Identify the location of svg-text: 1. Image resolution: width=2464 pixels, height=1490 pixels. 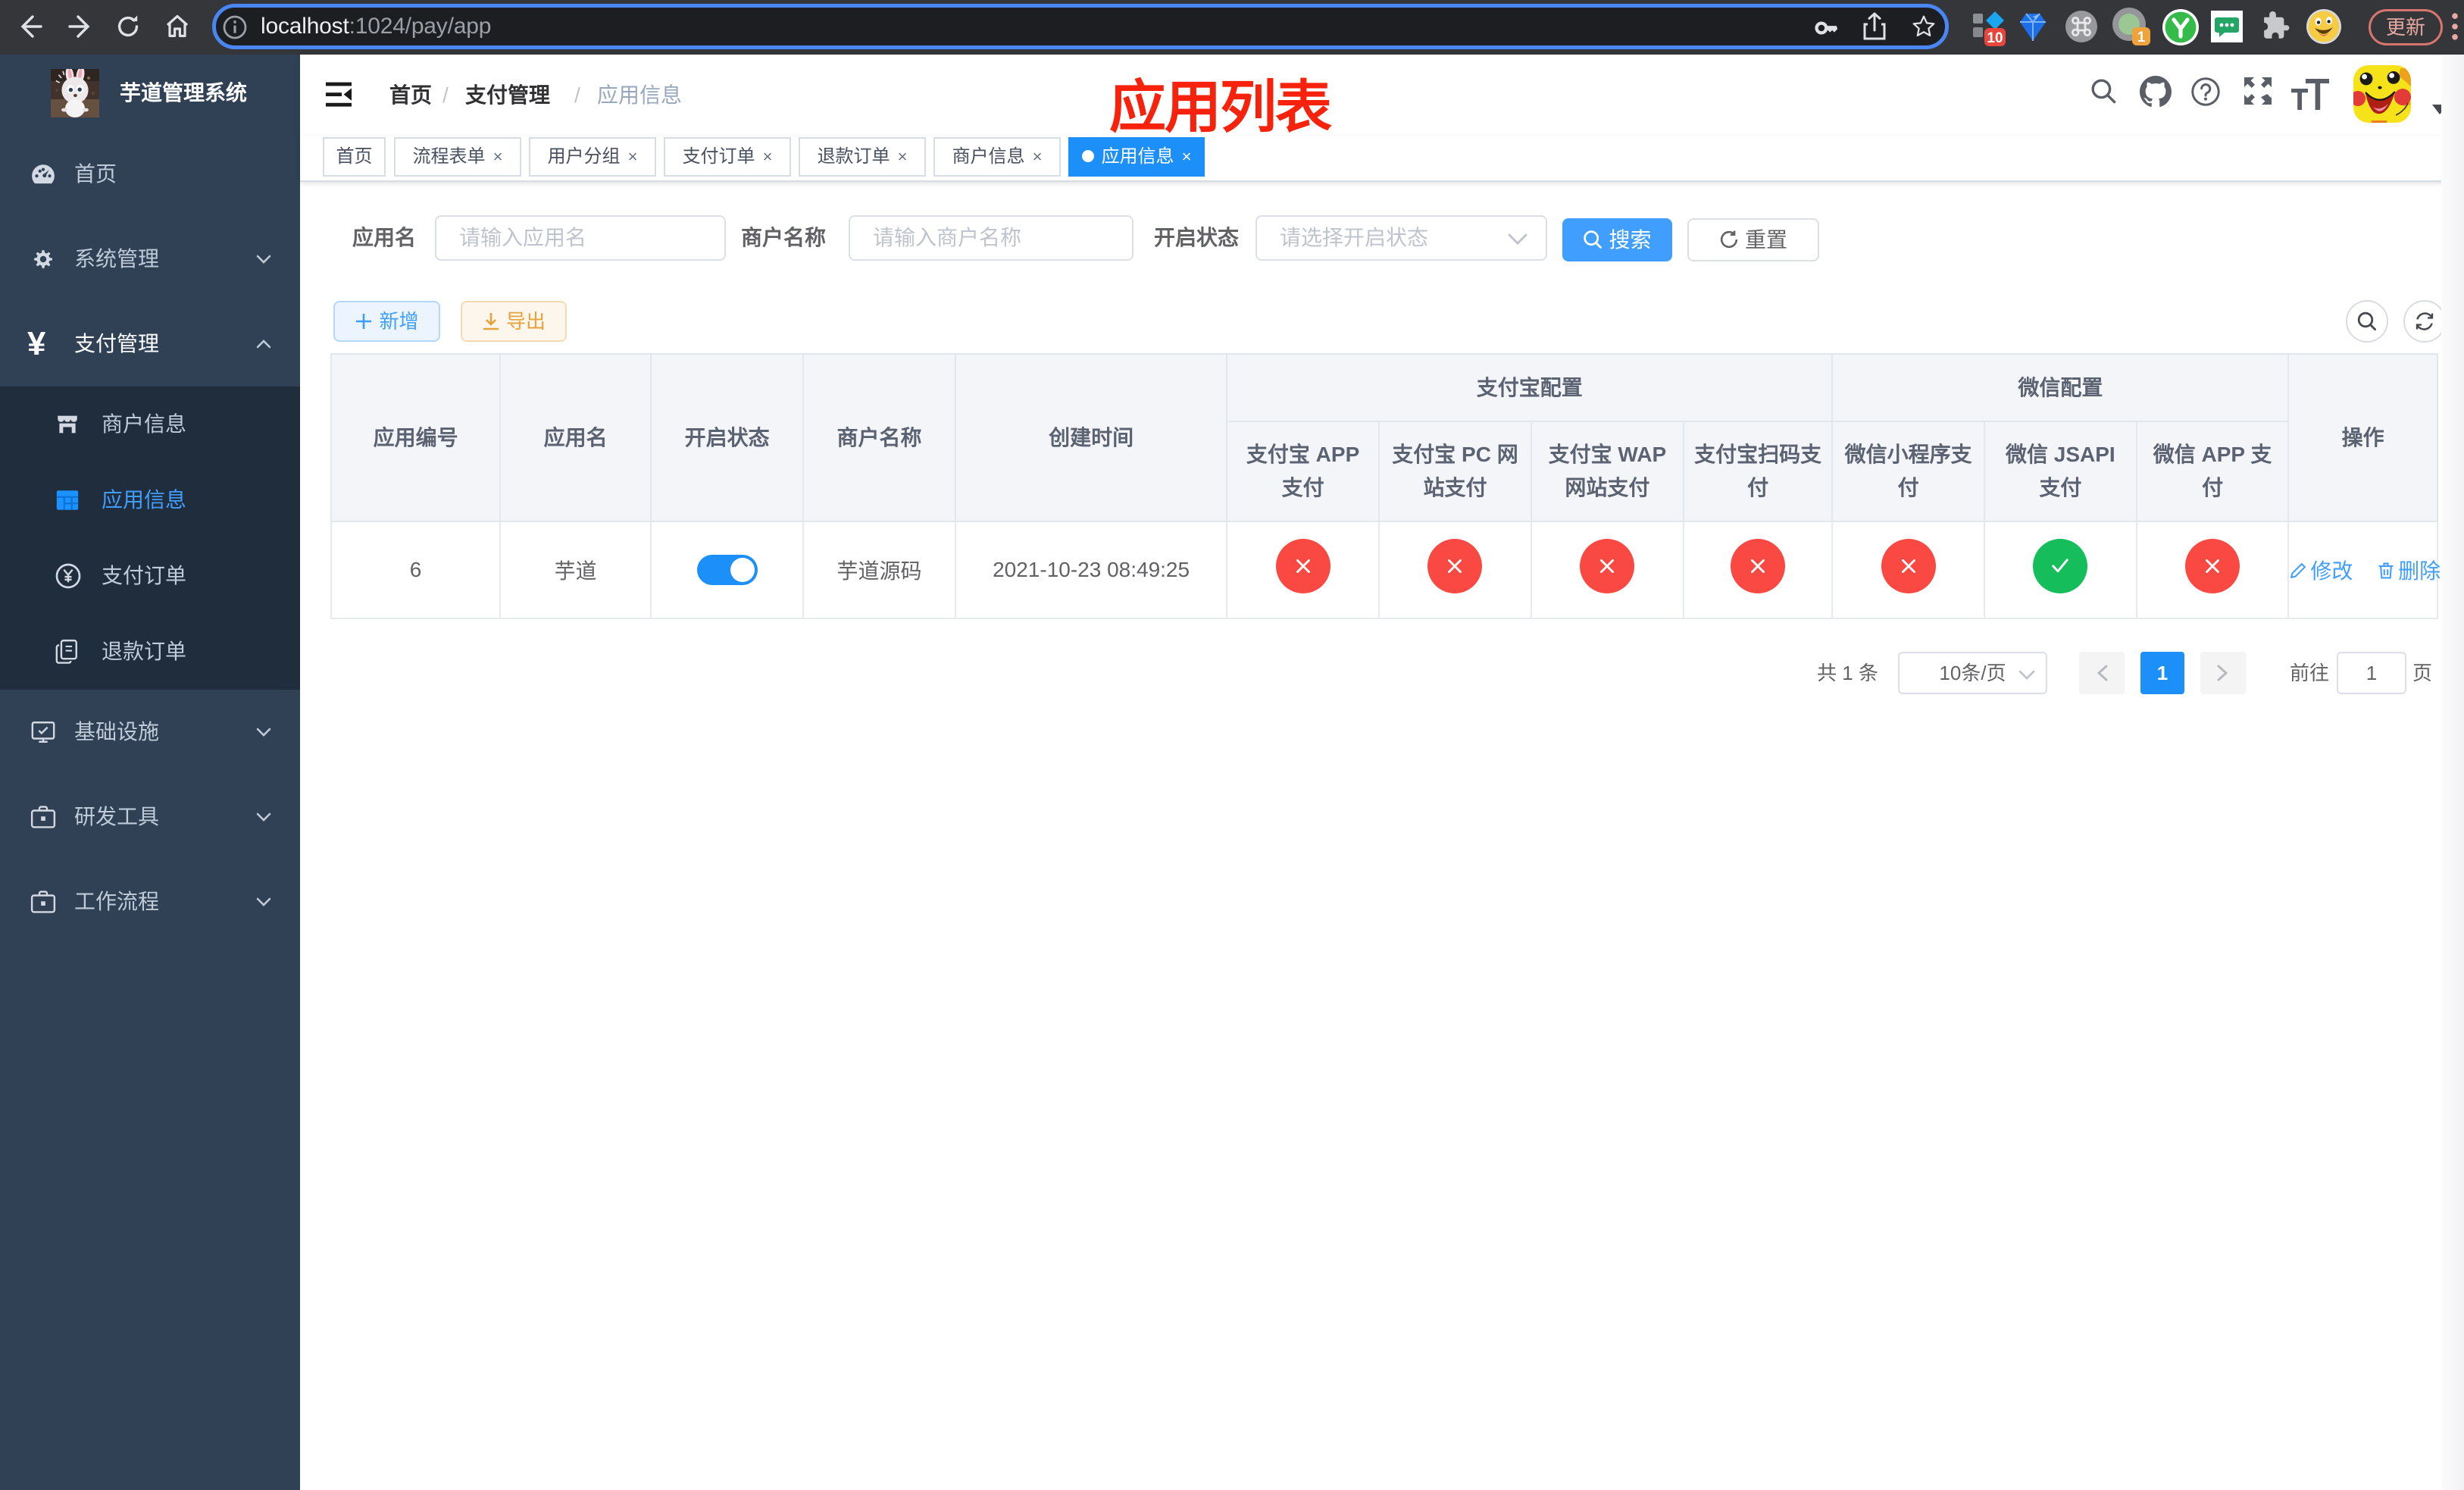
(2141, 37).